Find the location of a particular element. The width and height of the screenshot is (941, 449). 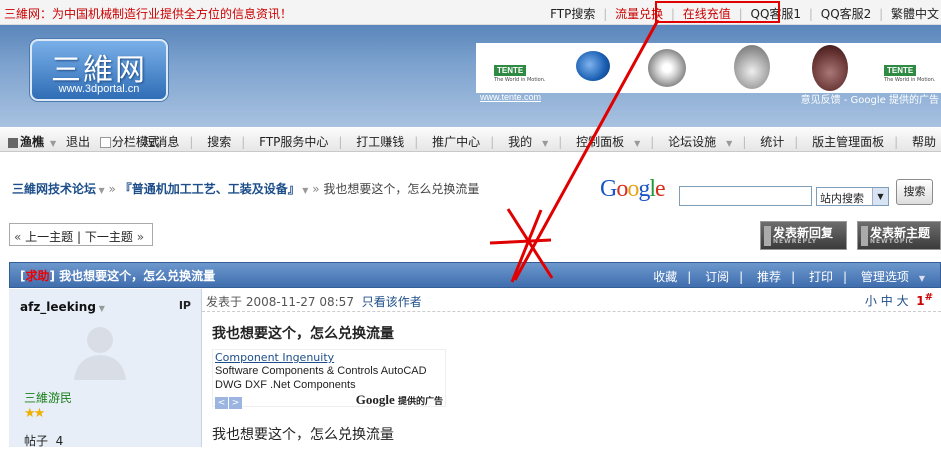

arrow-left-icon: < is located at coordinates (221, 403).